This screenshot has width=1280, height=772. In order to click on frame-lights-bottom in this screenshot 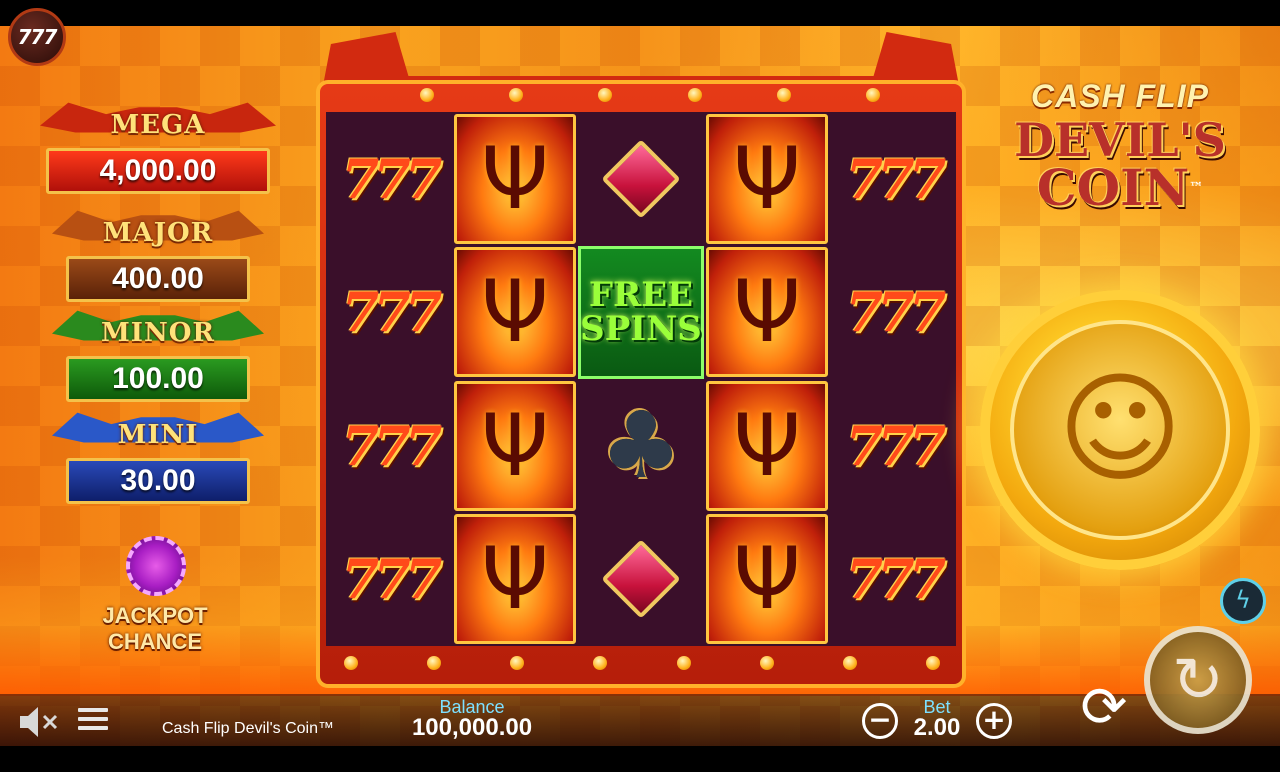, I will do `click(642, 663)`.